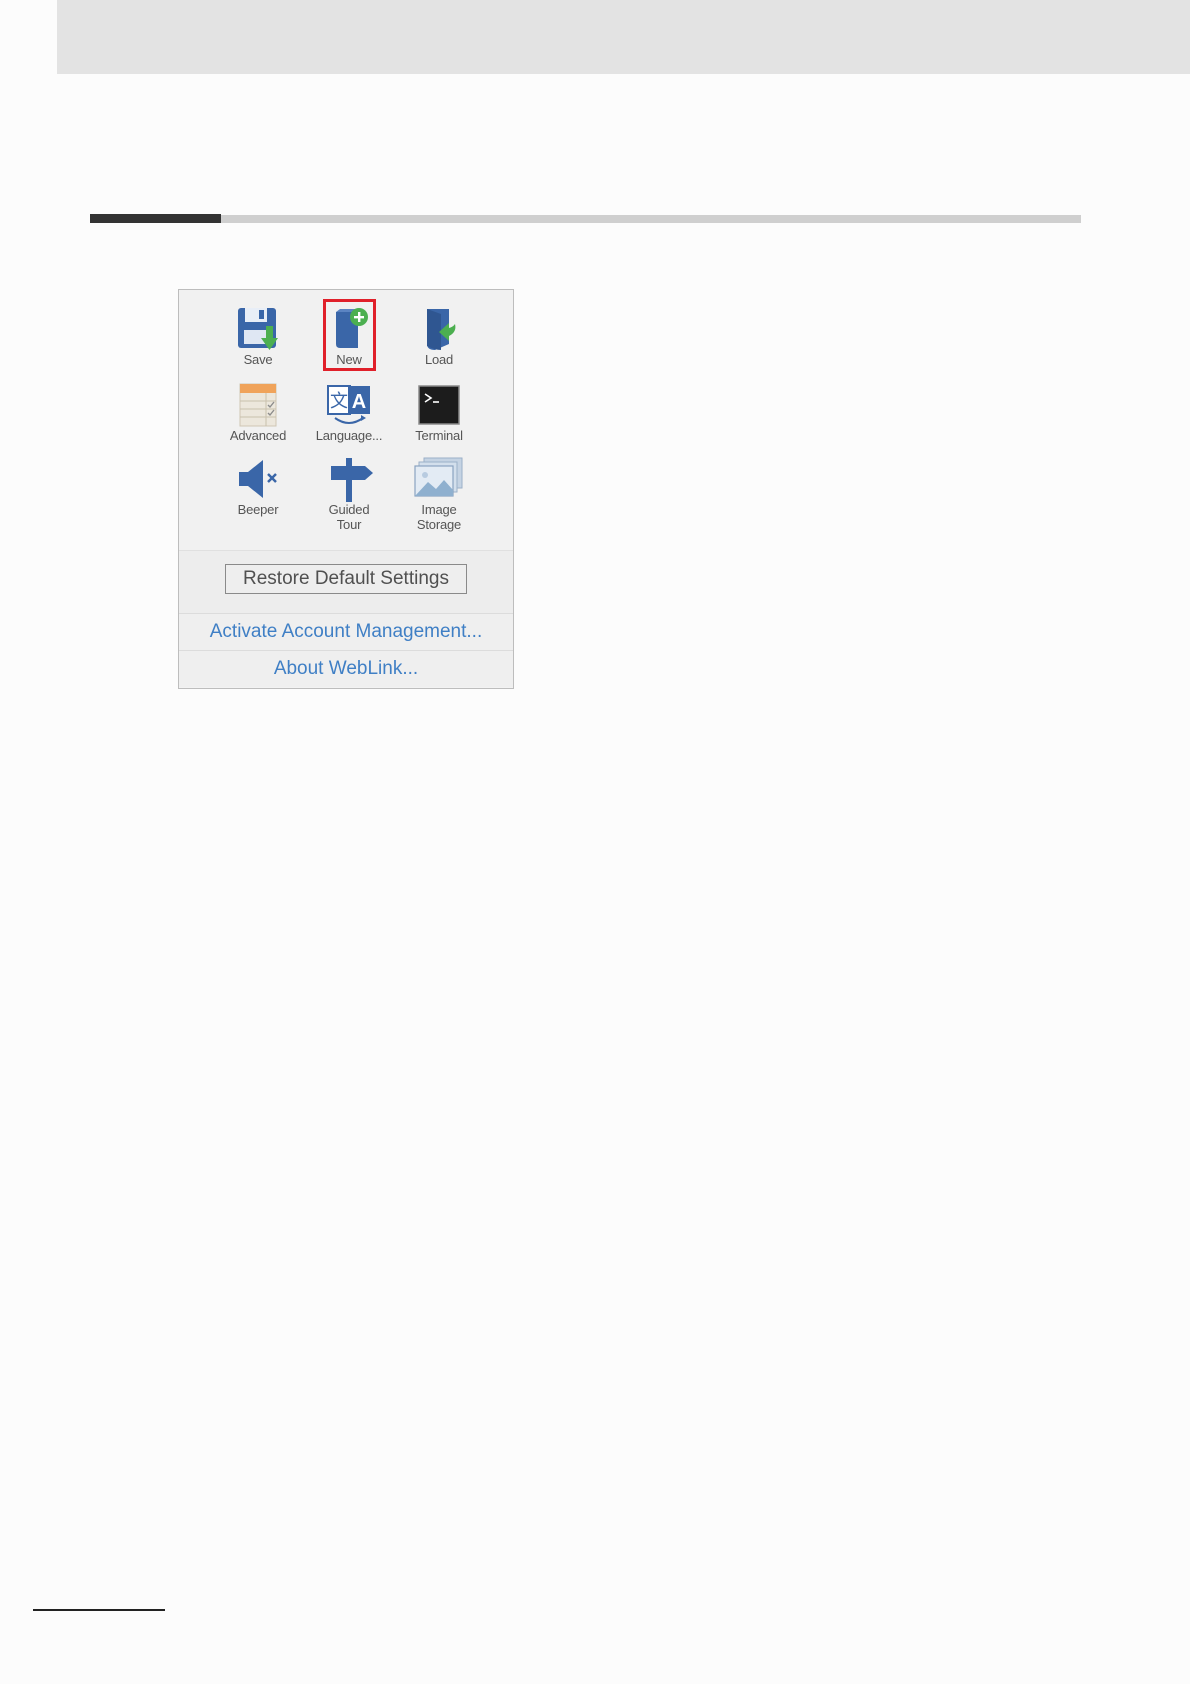 Image resolution: width=1190 pixels, height=1684 pixels. I want to click on menu-item-terminal: Terminal, so click(439, 412).